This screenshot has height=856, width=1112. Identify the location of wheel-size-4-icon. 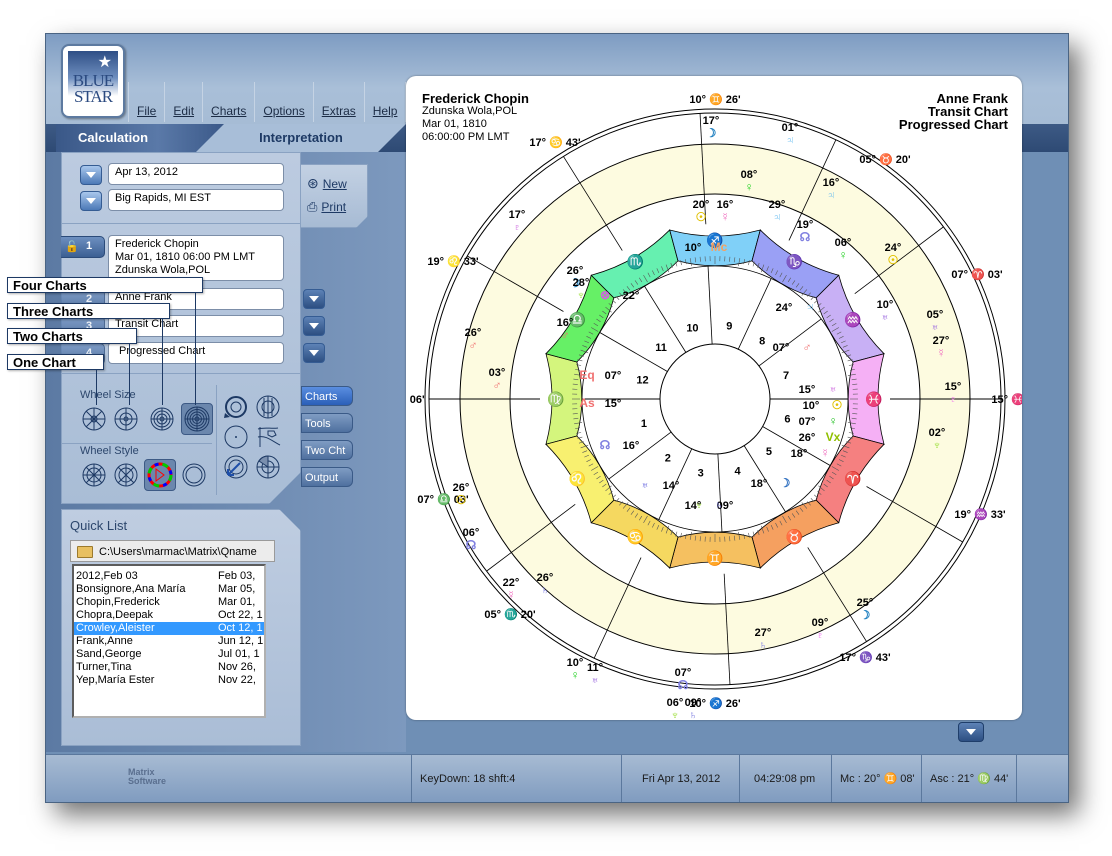
(197, 419).